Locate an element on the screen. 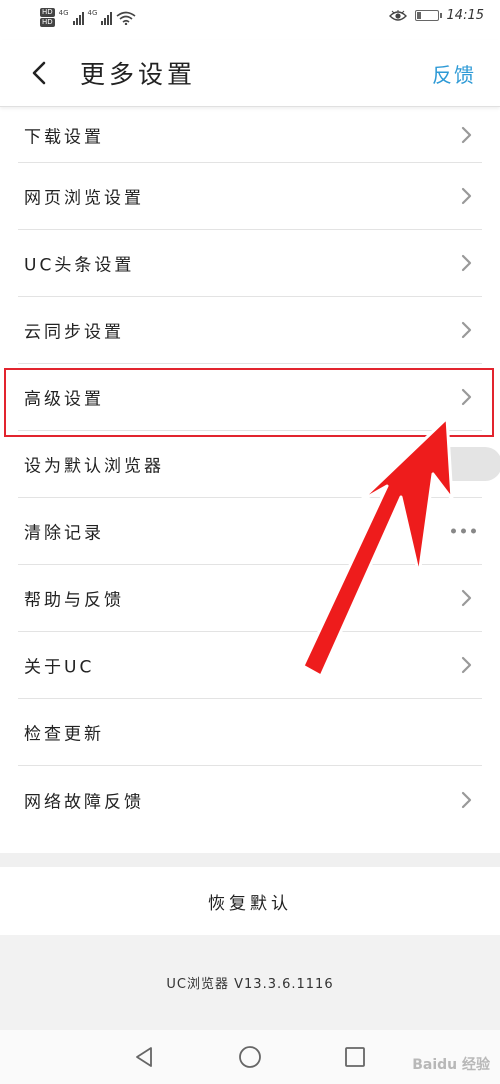  more-icon is located at coordinates (463, 531).